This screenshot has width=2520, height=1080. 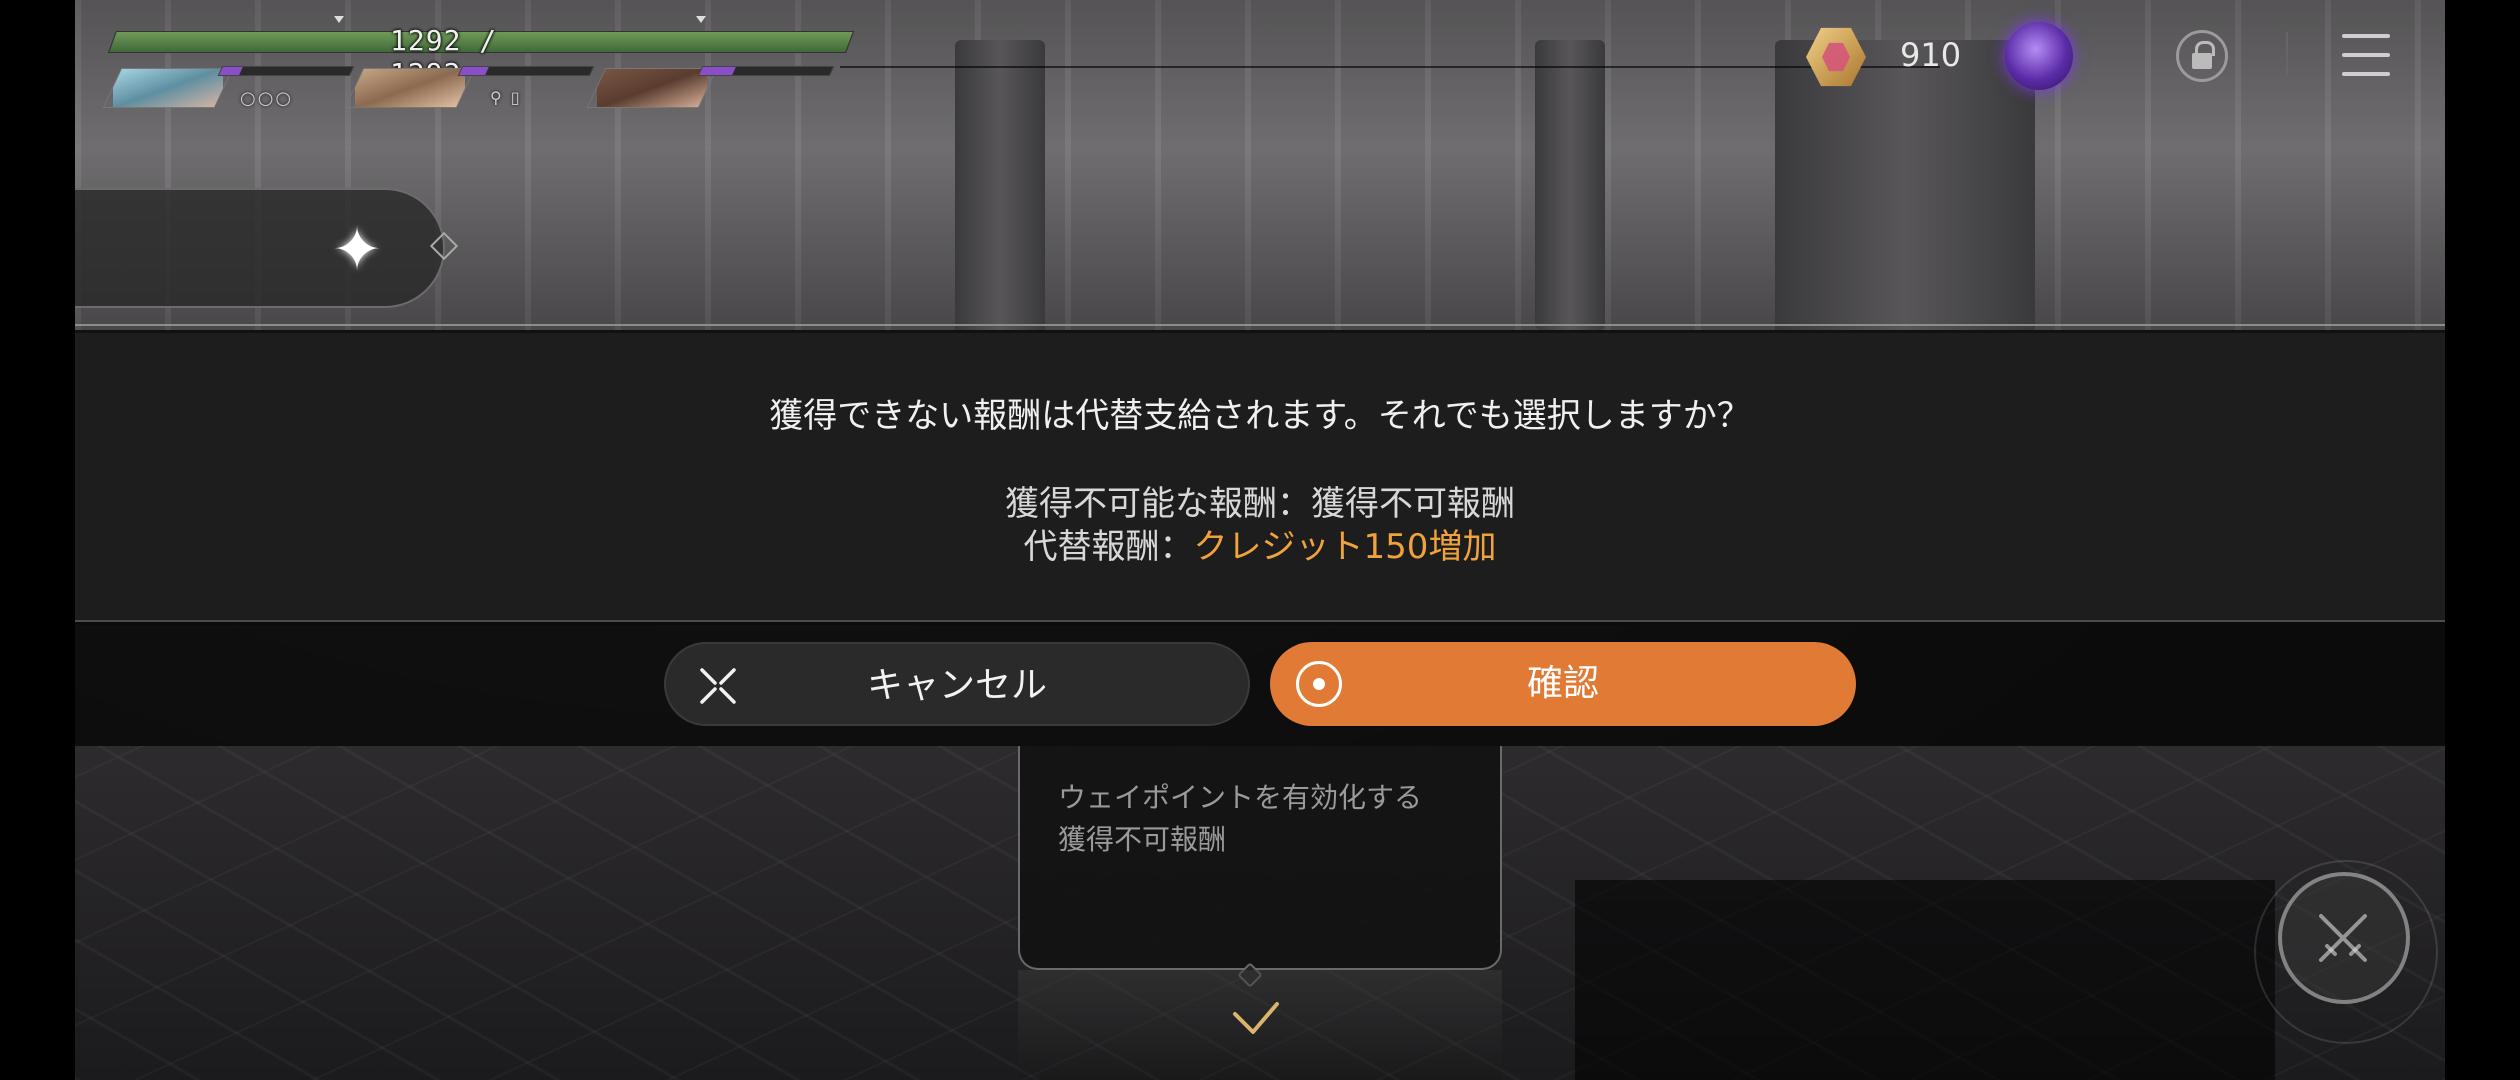 I want to click on lock-icon, so click(x=2202, y=56).